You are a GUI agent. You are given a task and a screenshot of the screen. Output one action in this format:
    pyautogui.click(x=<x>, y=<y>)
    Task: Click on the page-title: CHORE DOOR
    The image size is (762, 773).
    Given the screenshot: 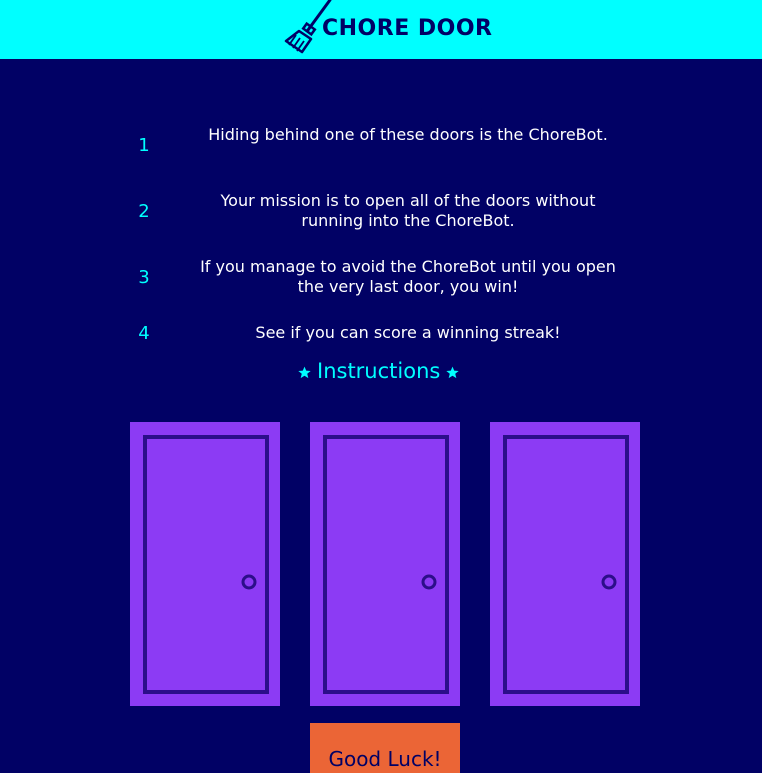 What is the action you would take?
    pyautogui.click(x=407, y=28)
    